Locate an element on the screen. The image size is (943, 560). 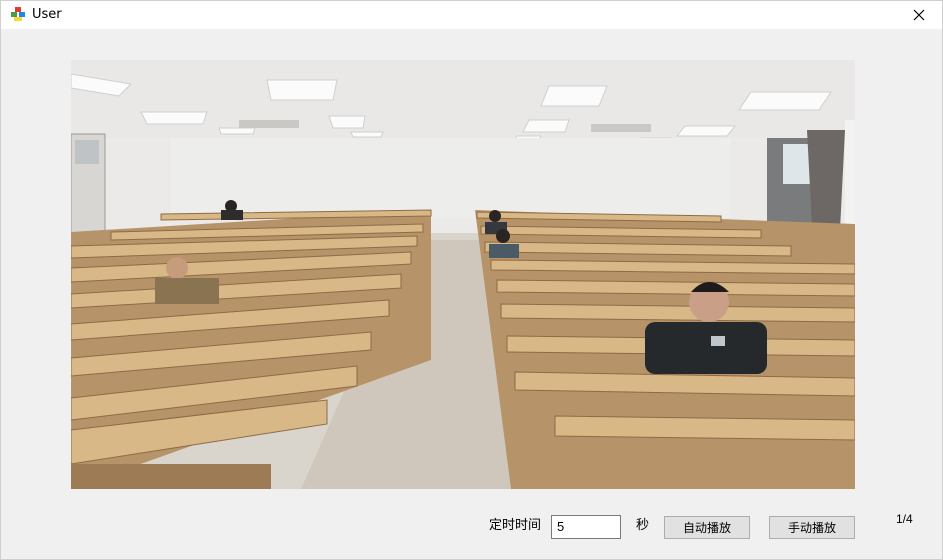
timer-input: 5 is located at coordinates (586, 527).